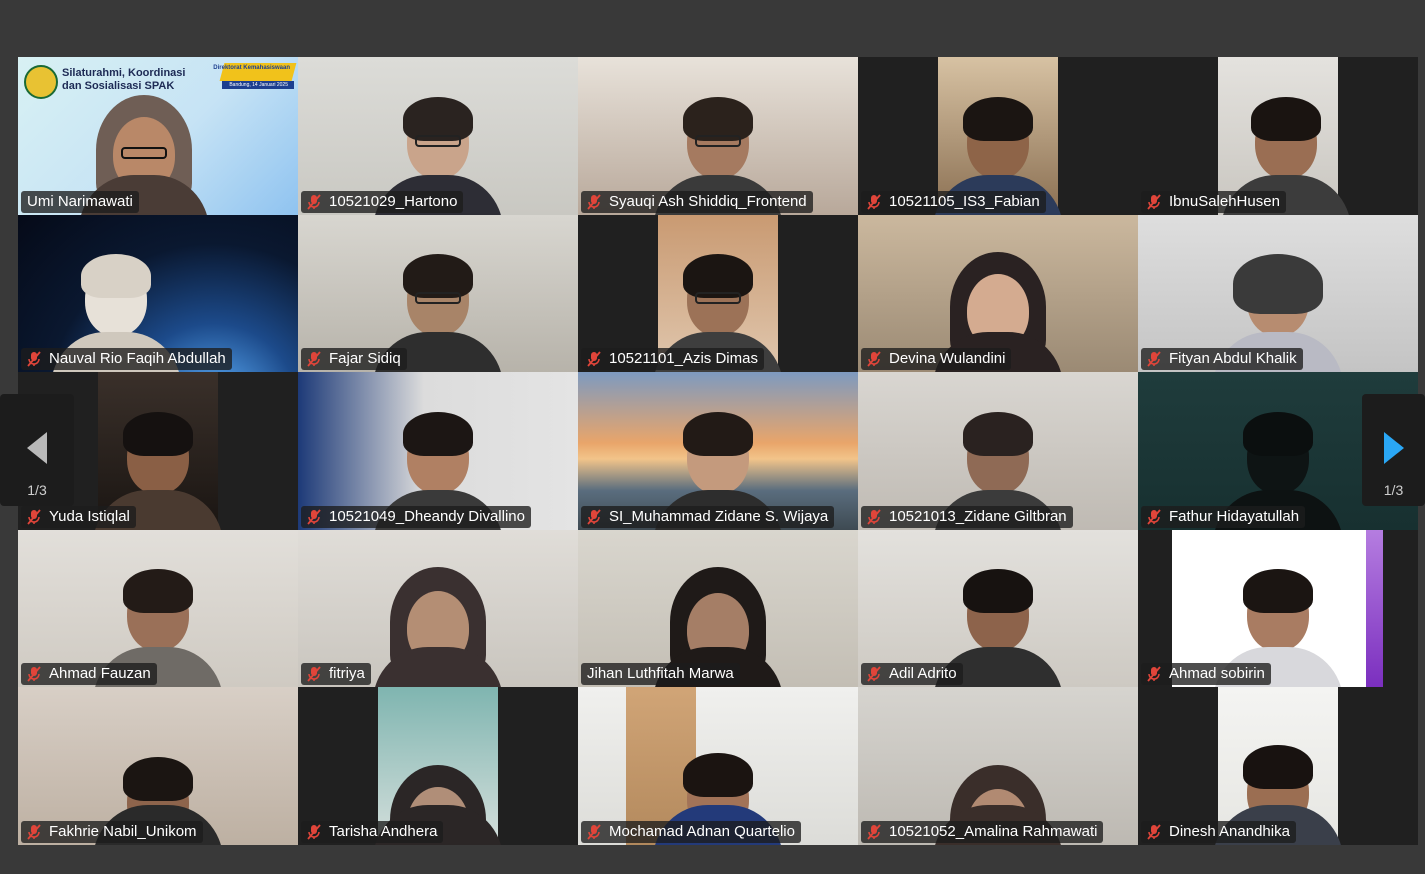 The image size is (1425, 874). Describe the element at coordinates (251, 68) in the screenshot. I see `slide-ribbon-title: Direktorat Kemahasiswaan` at that location.